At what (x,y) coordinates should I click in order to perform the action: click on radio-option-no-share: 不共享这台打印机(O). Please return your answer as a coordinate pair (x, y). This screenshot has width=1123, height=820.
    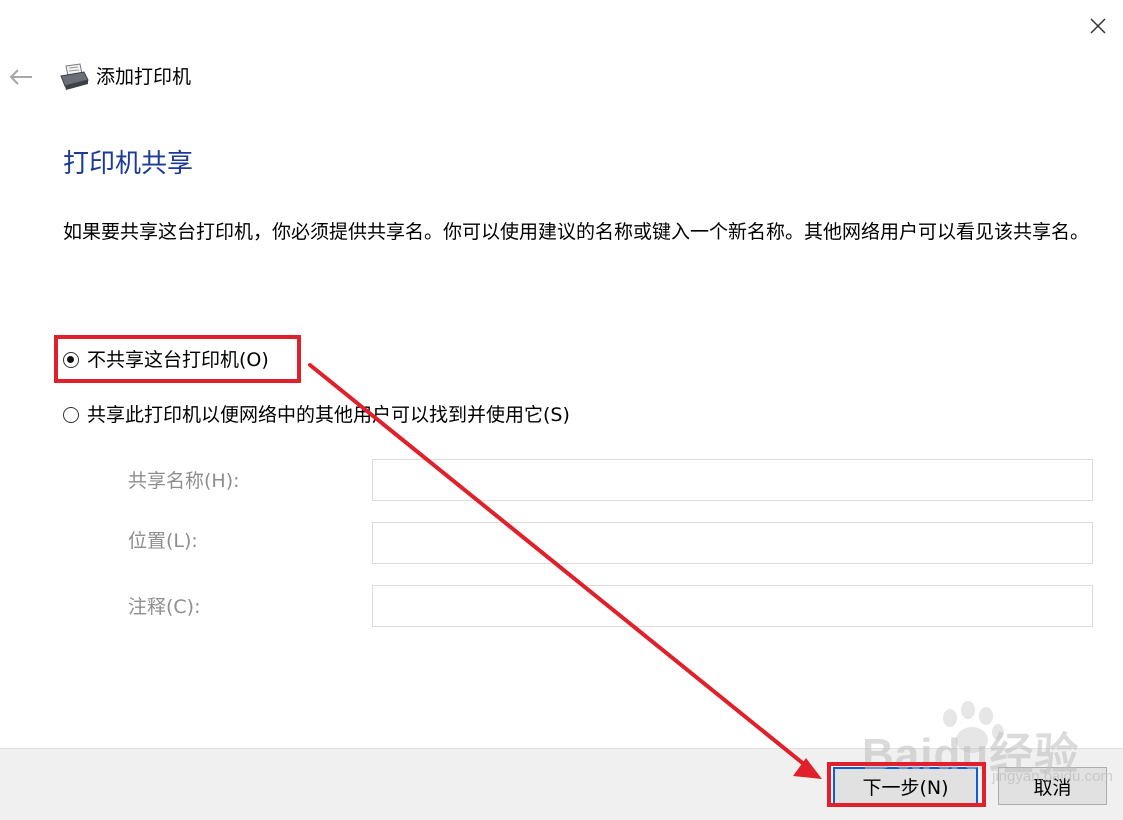
    Looking at the image, I should click on (166, 360).